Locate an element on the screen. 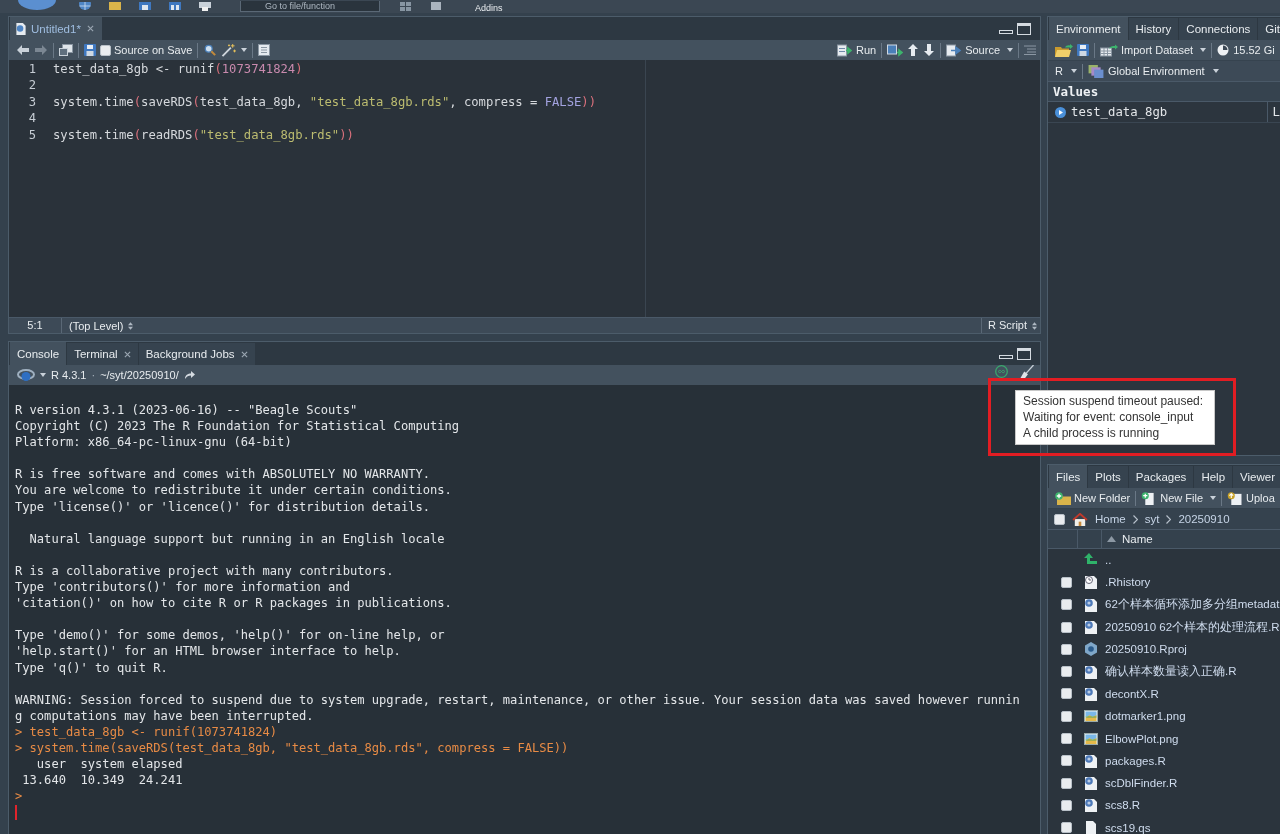 The height and width of the screenshot is (834, 1280). scope-menu: (Top Level) is located at coordinates (98, 325).